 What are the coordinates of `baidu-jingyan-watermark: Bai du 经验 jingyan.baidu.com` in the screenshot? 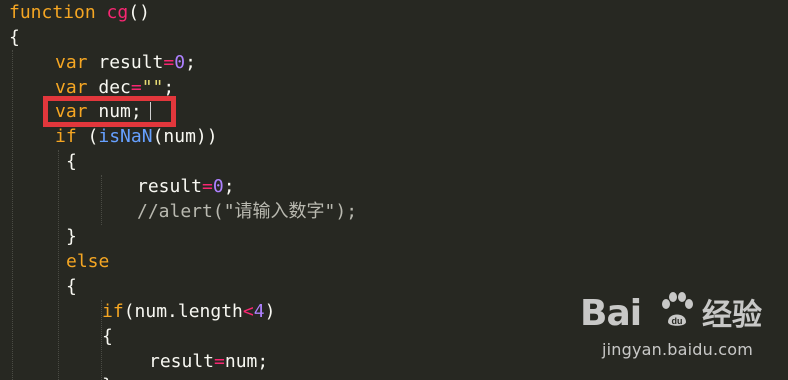 It's located at (678, 326).